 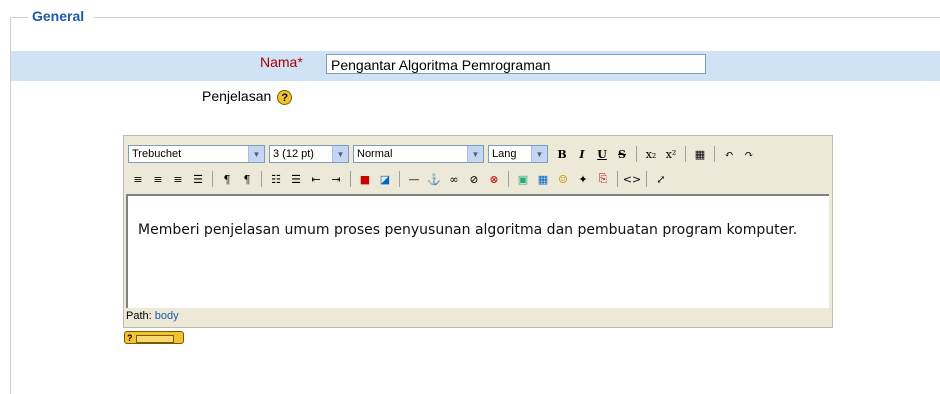 I want to click on path-link-body: body, so click(x=167, y=316).